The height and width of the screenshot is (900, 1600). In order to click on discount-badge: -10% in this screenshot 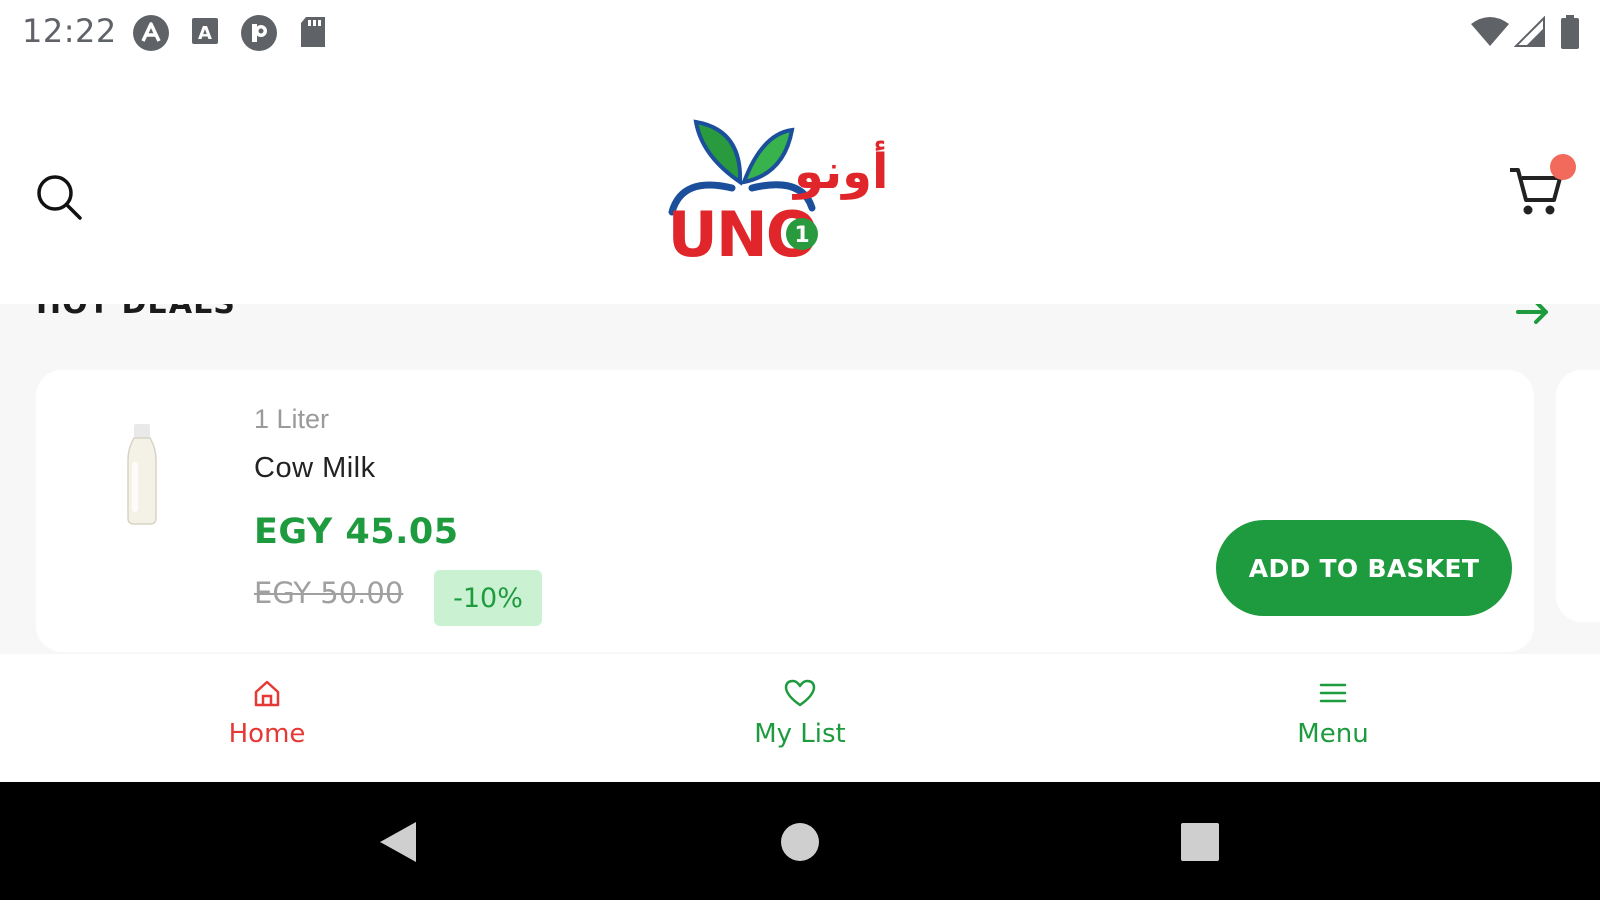, I will do `click(488, 598)`.